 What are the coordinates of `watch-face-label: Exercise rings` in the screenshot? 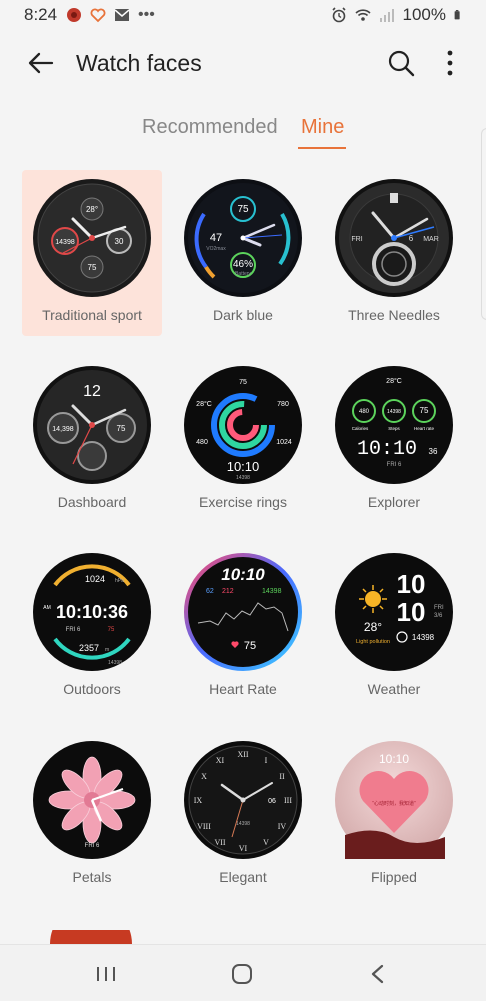 It's located at (243, 502).